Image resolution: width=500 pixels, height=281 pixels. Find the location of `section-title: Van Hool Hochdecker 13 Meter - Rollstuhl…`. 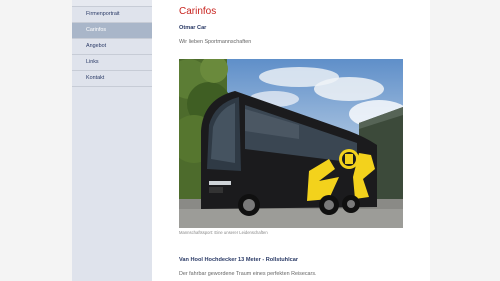

section-title: Van Hool Hochdecker 13 Meter - Rollstuhl… is located at coordinates (239, 260).